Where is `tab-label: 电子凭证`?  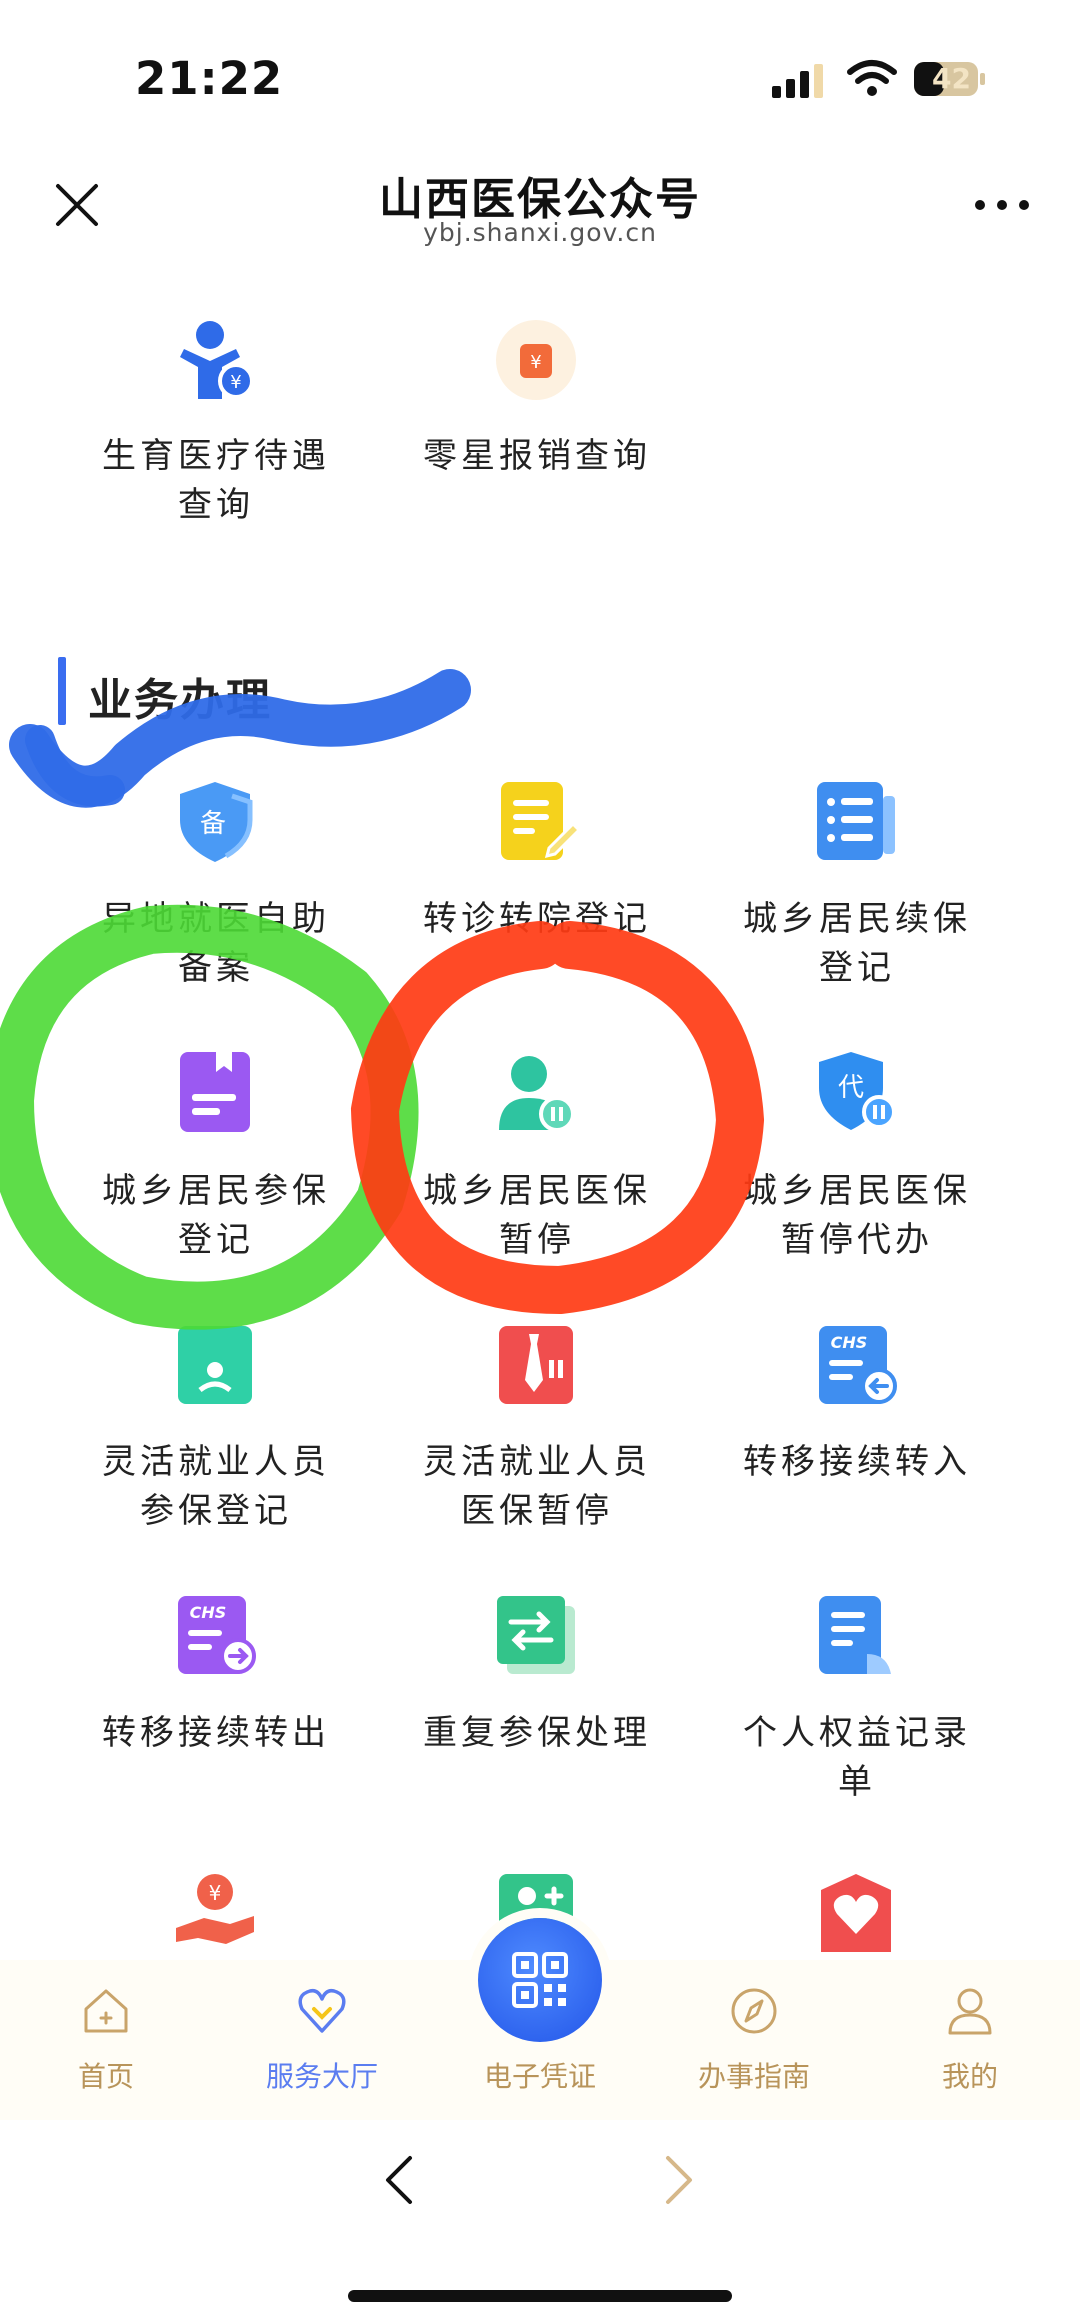
tab-label: 电子凭证 is located at coordinates (539, 2076).